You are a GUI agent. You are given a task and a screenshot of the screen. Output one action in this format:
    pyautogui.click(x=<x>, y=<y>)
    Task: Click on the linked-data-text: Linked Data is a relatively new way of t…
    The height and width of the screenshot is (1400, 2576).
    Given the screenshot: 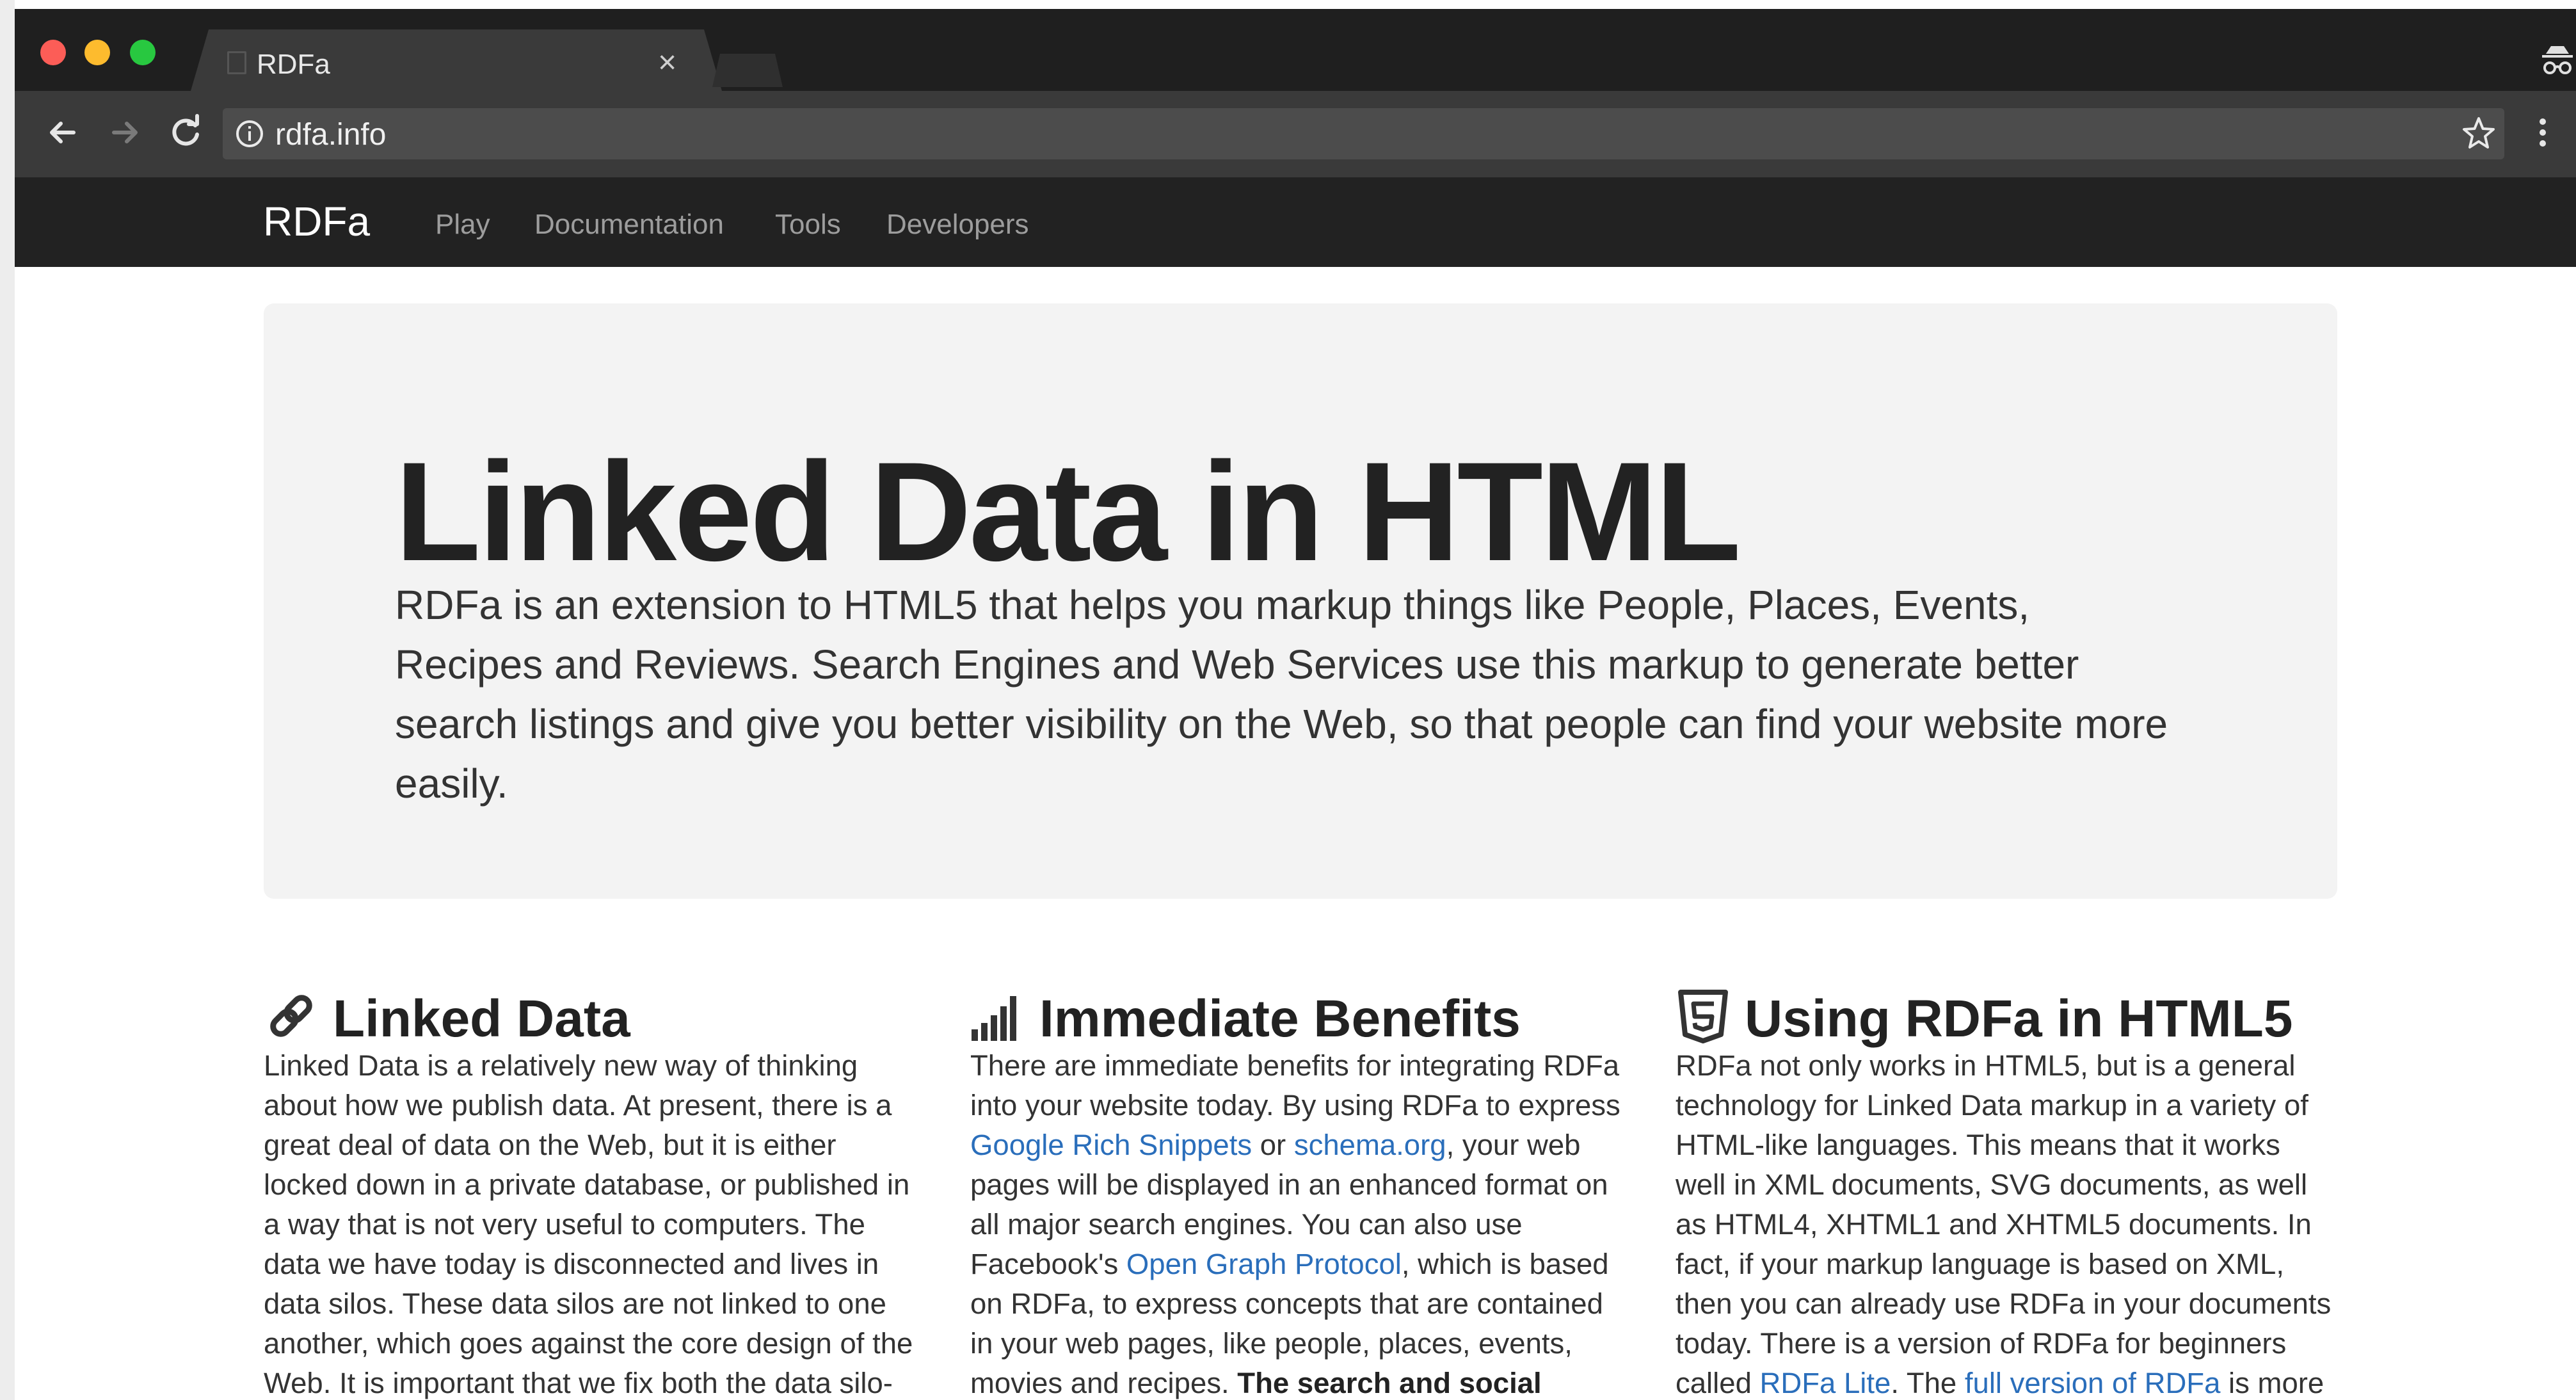 What is the action you would take?
    pyautogui.click(x=588, y=1224)
    